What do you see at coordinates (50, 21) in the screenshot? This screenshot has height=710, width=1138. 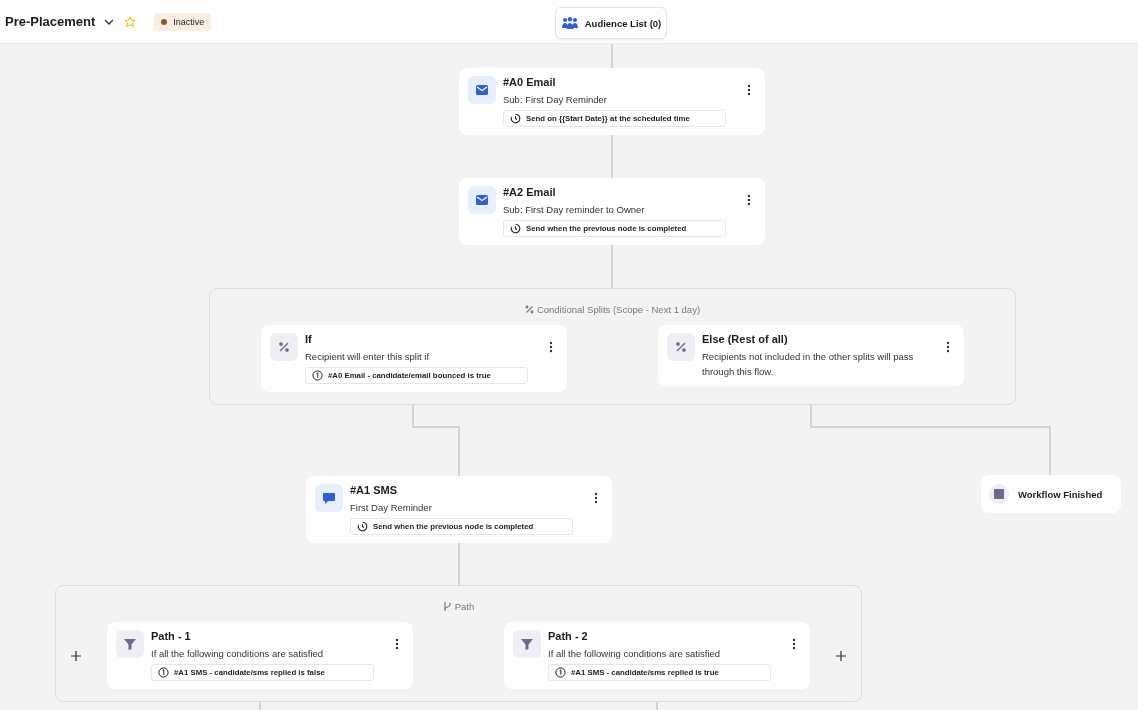 I see `workflow-title: Pre-Placement` at bounding box center [50, 21].